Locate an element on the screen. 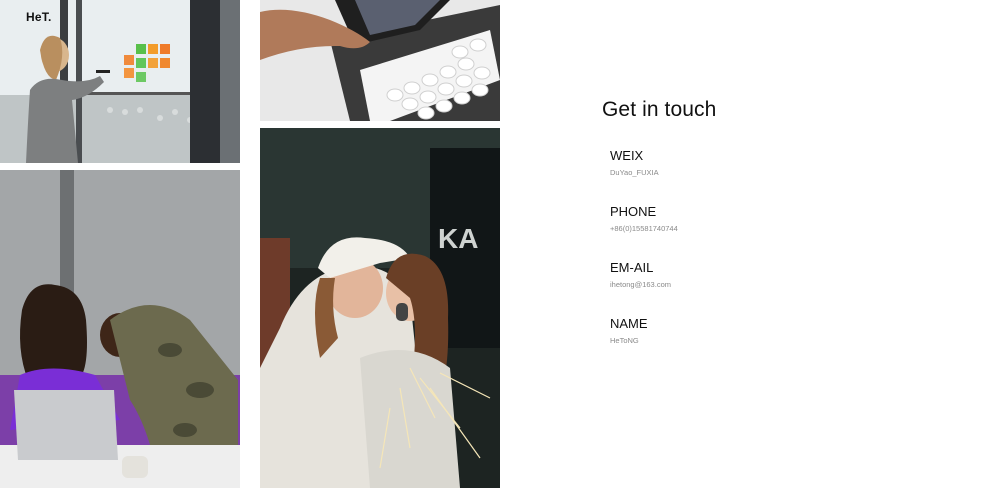 This screenshot has height=490, width=999. contact-label: EM-AIL is located at coordinates (632, 267).